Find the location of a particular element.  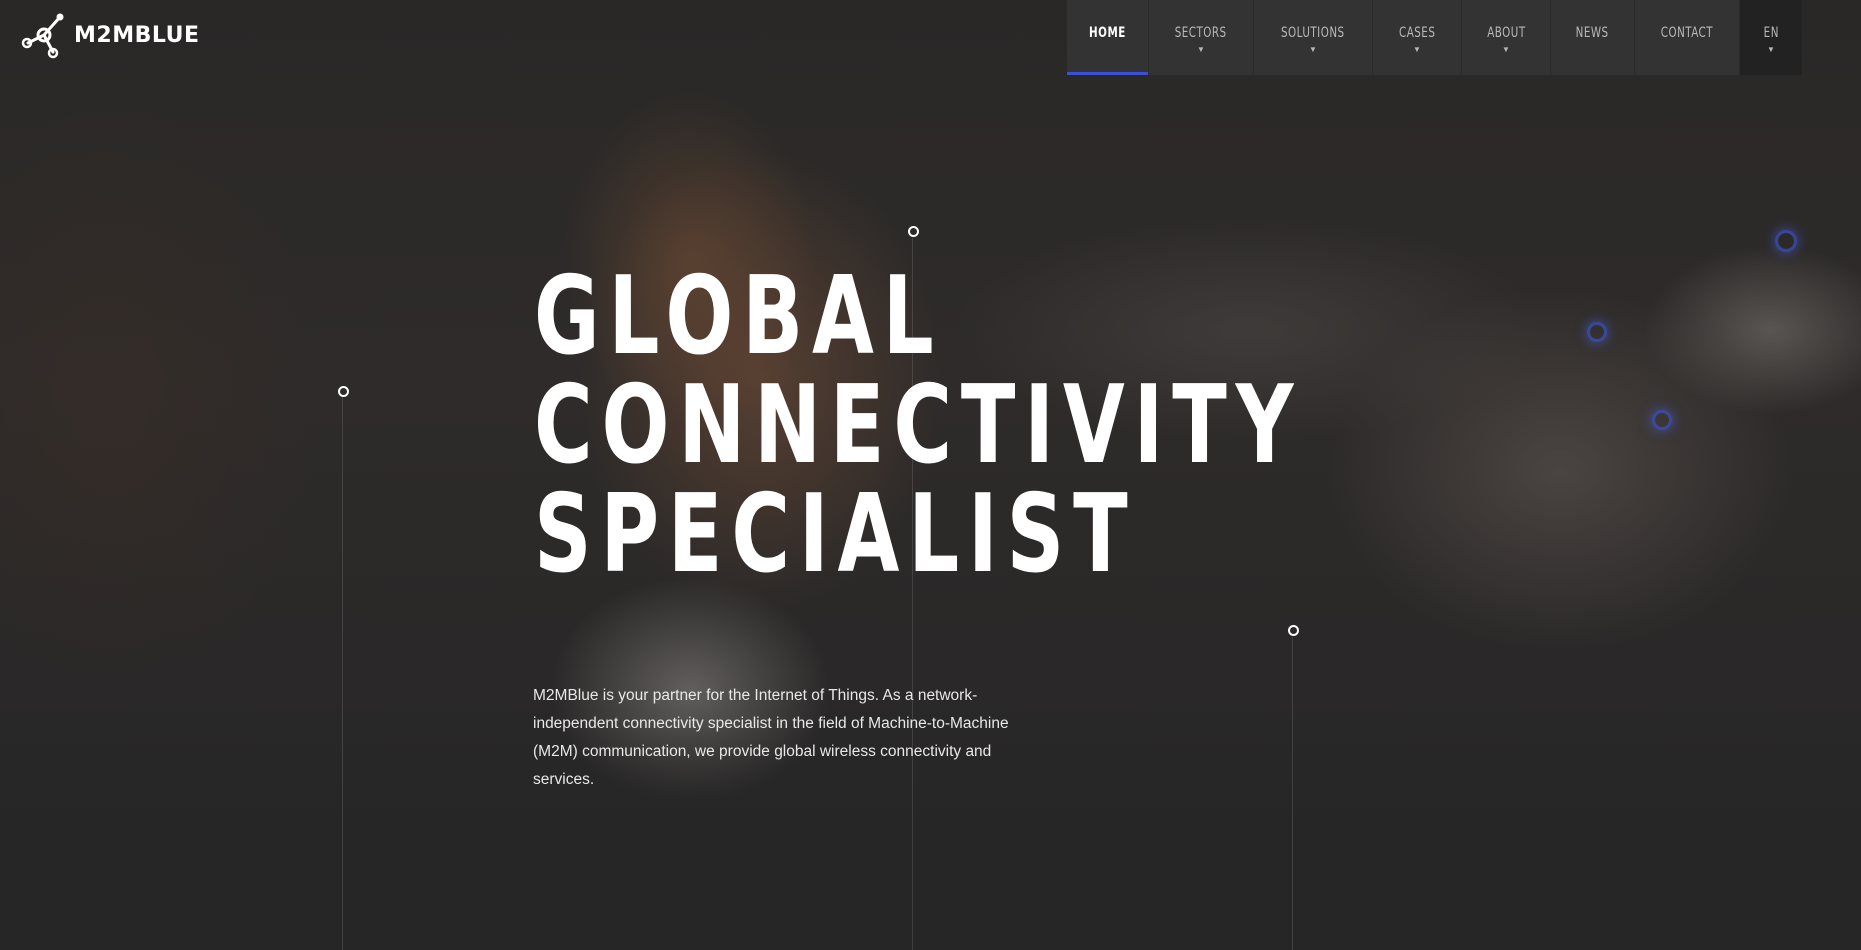

nav-item-solutions: SOLUTIONS ▼ is located at coordinates (1313, 37).